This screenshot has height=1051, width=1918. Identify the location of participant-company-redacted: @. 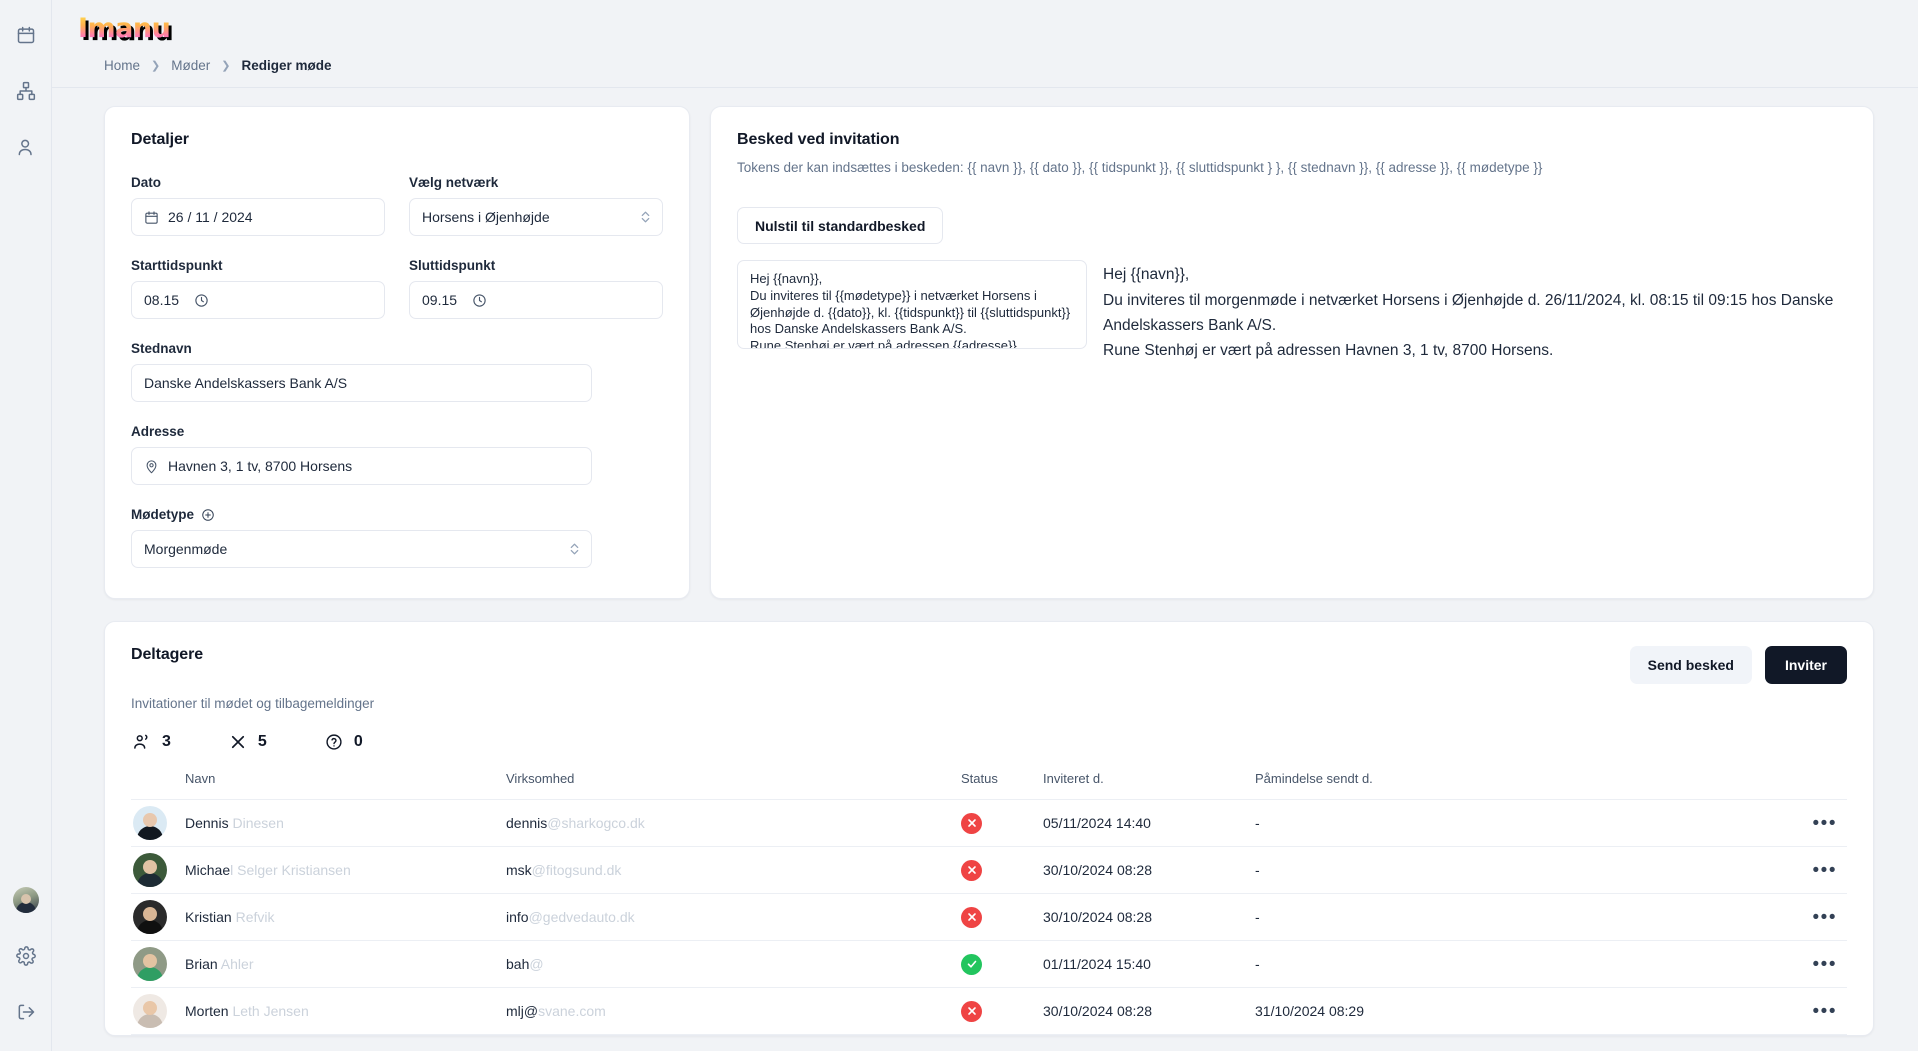
(536, 964).